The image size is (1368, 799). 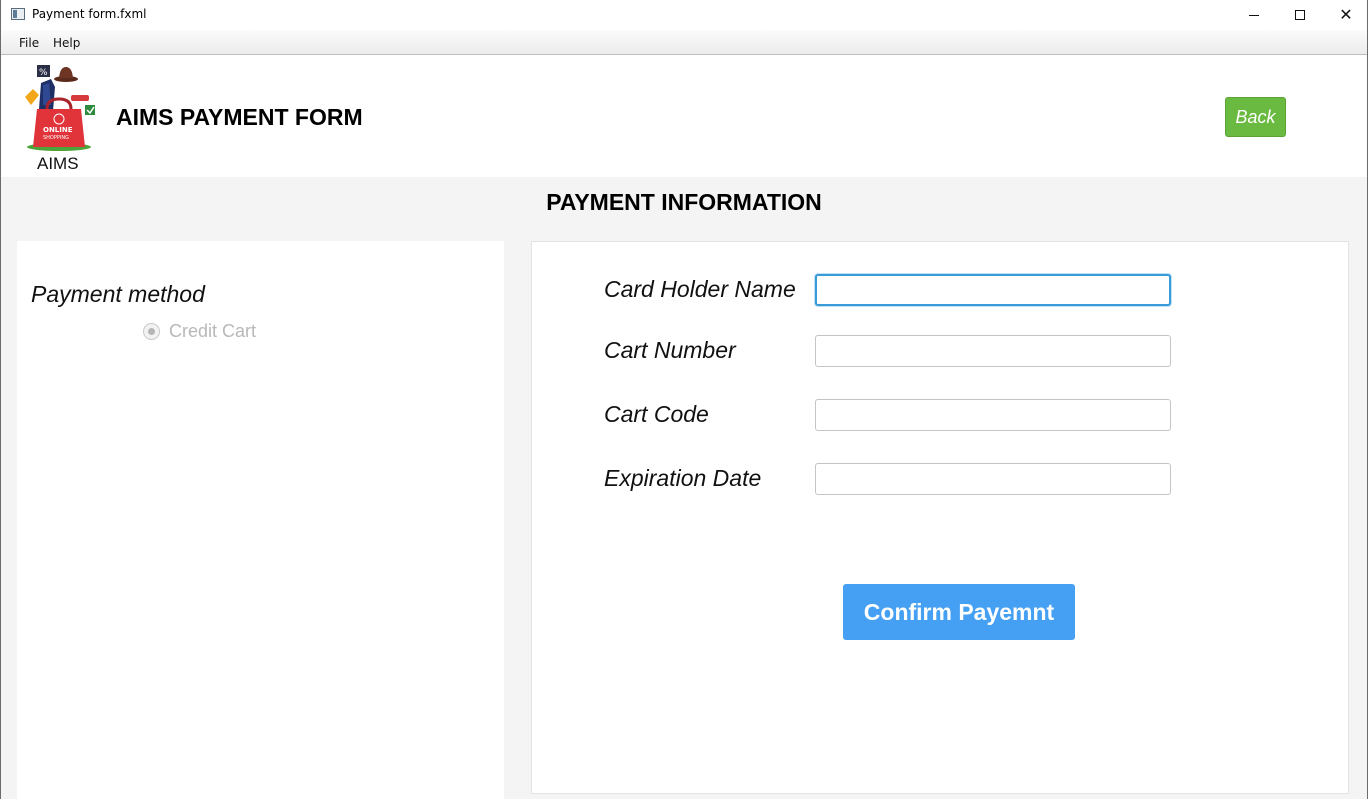 What do you see at coordinates (683, 478) in the screenshot?
I see `expiration-date-label: Expiration Date` at bounding box center [683, 478].